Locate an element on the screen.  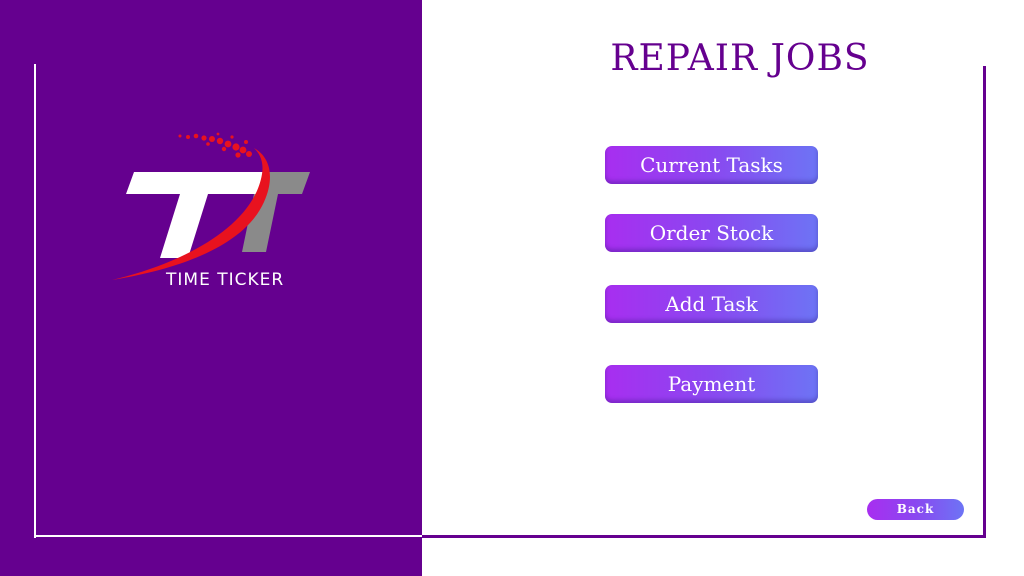
current-tasks-button: Current Tasks is located at coordinates (711, 165).